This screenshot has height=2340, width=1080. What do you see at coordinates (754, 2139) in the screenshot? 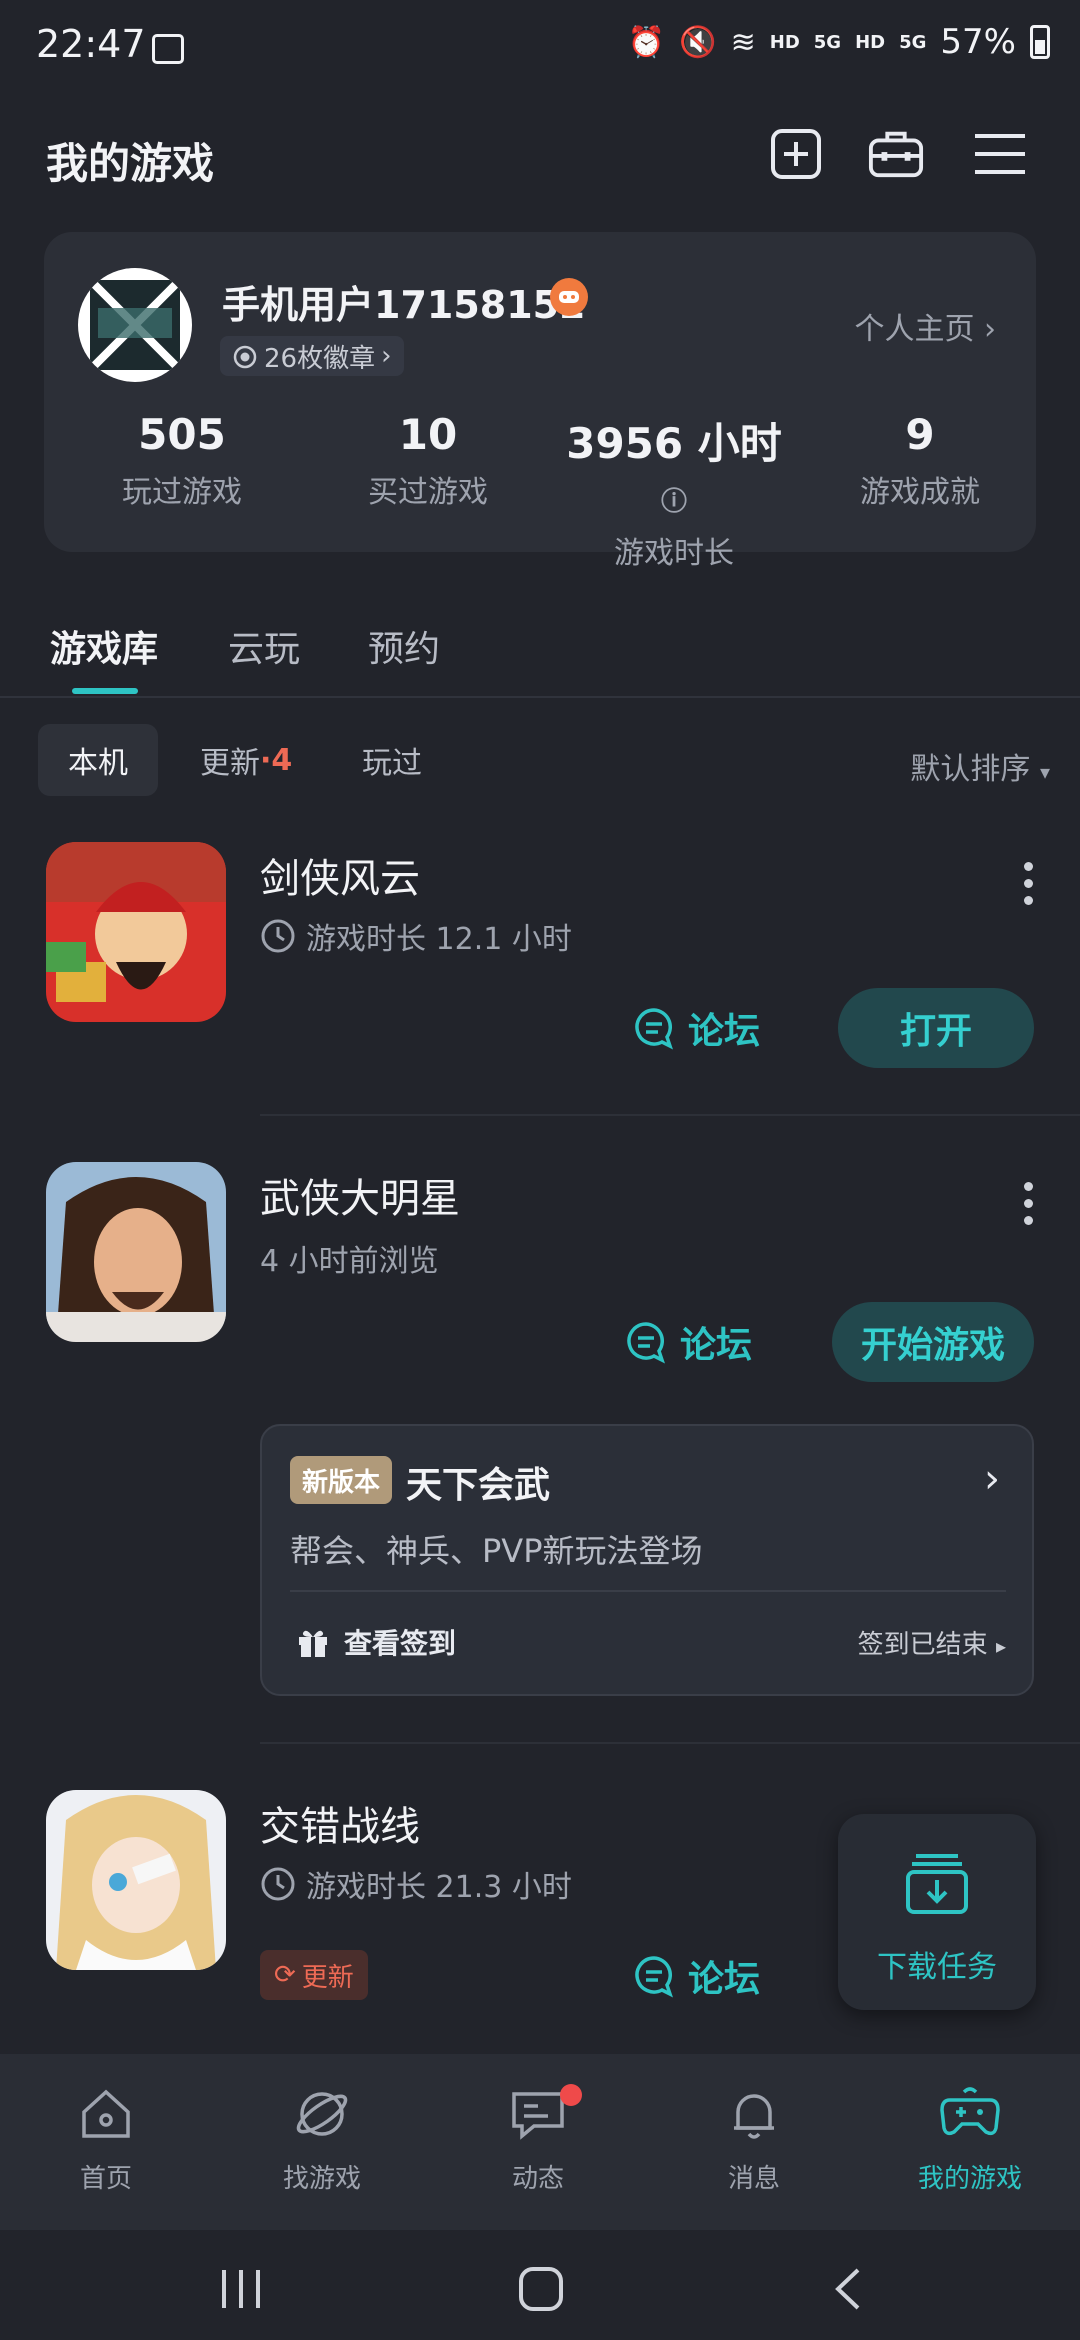
I see `nav-messages: 消息` at bounding box center [754, 2139].